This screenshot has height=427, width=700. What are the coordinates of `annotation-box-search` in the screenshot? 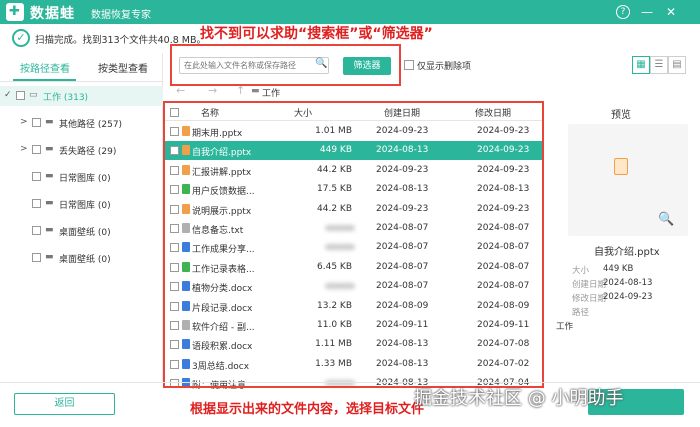 It's located at (285, 65).